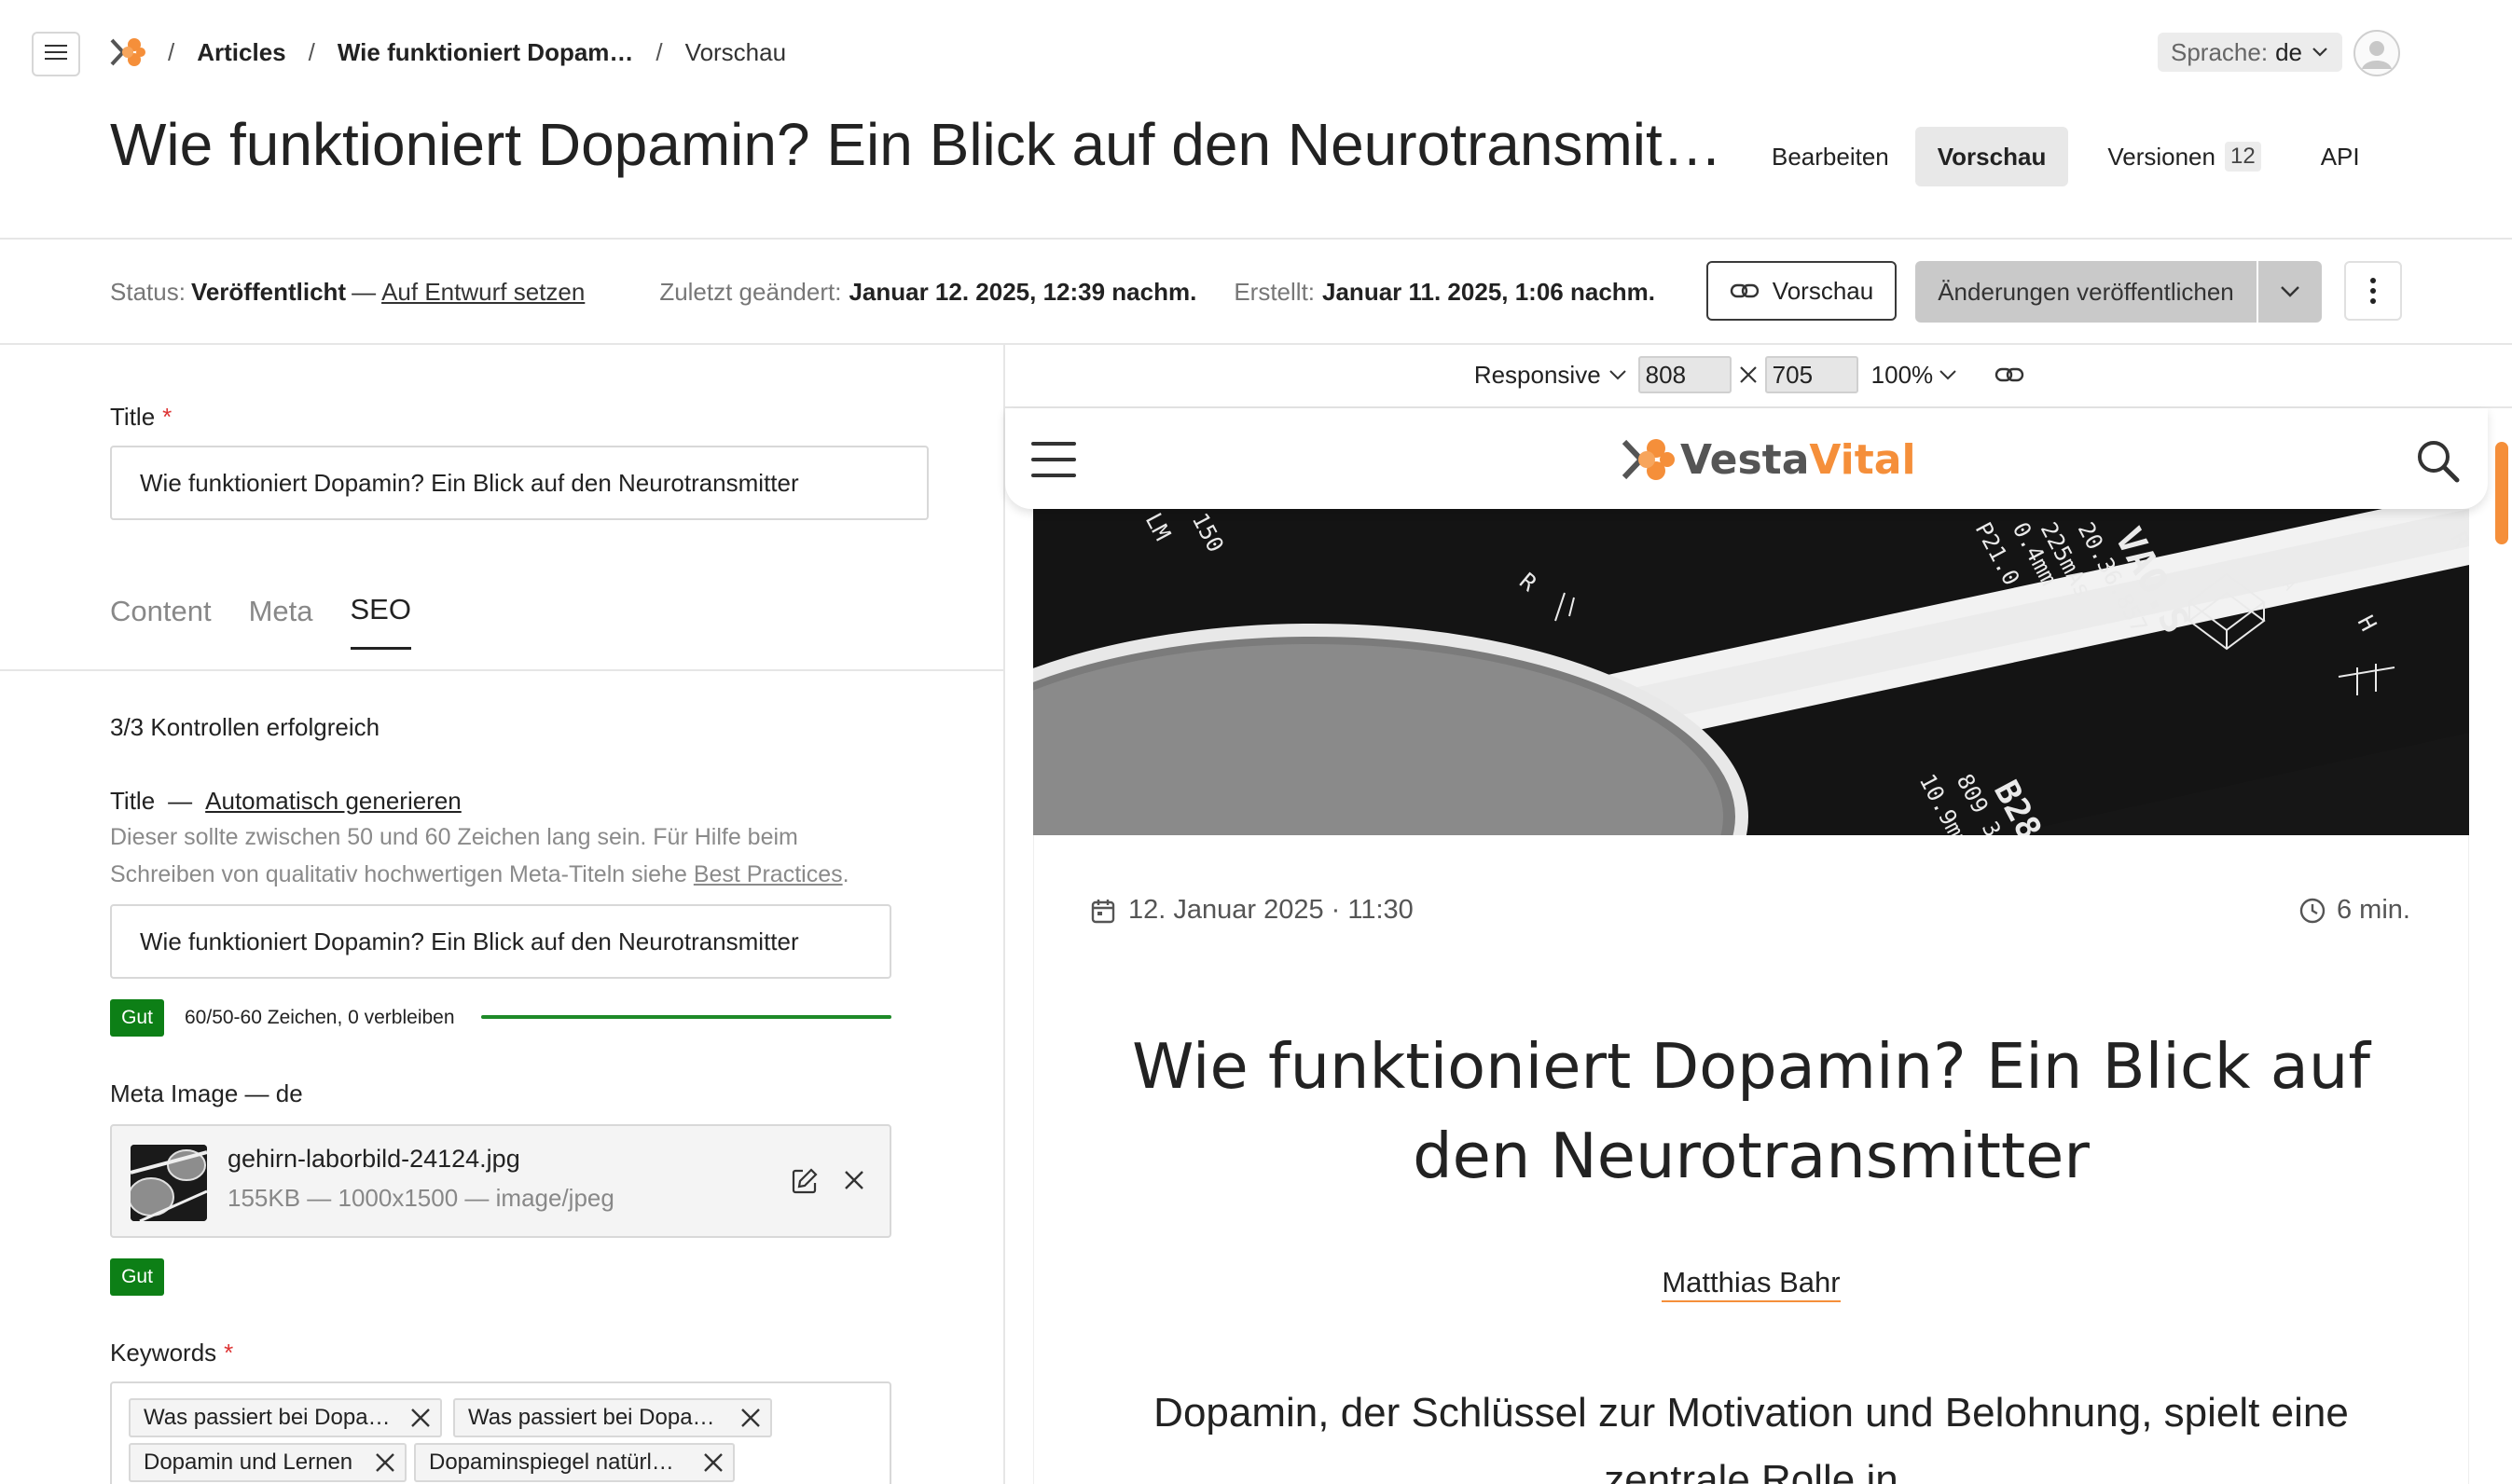 The width and height of the screenshot is (2512, 1484). I want to click on read-time-text: 6 min., so click(2373, 910).